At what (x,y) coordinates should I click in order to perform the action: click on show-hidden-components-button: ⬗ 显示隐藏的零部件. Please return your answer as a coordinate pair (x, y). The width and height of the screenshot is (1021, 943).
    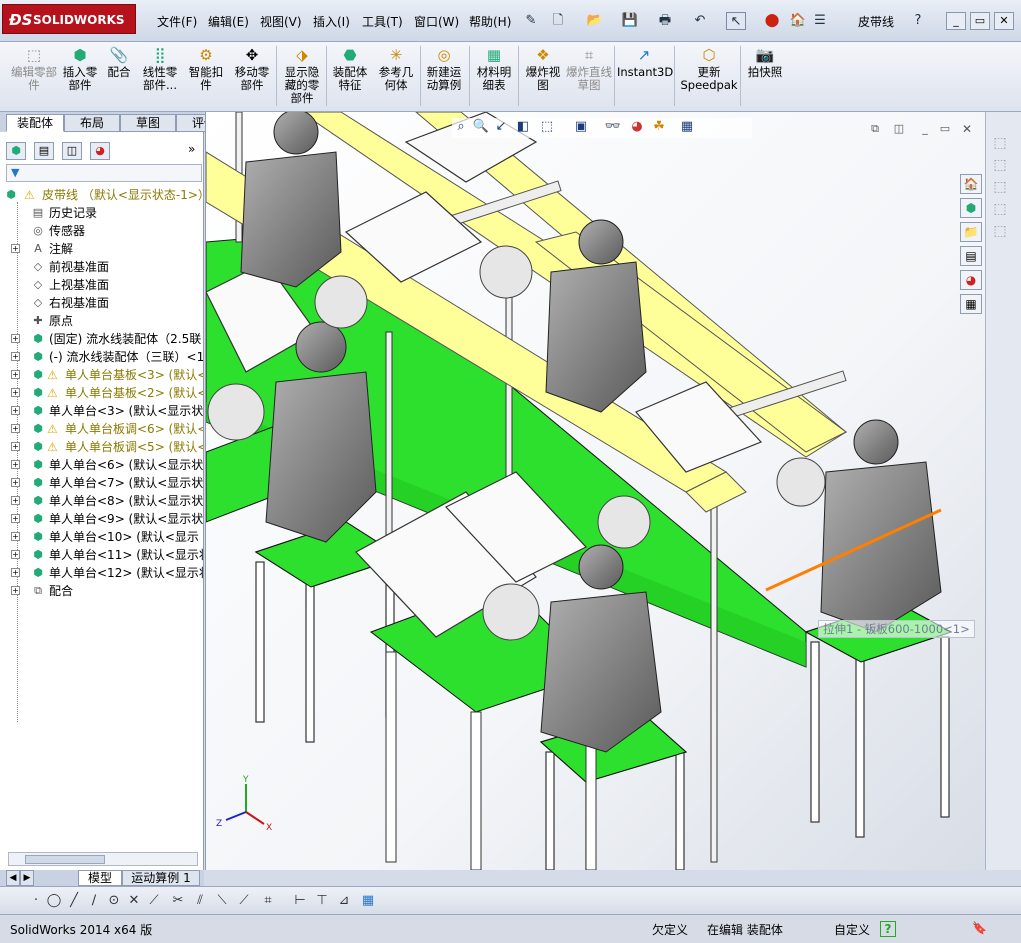
    Looking at the image, I should click on (302, 78).